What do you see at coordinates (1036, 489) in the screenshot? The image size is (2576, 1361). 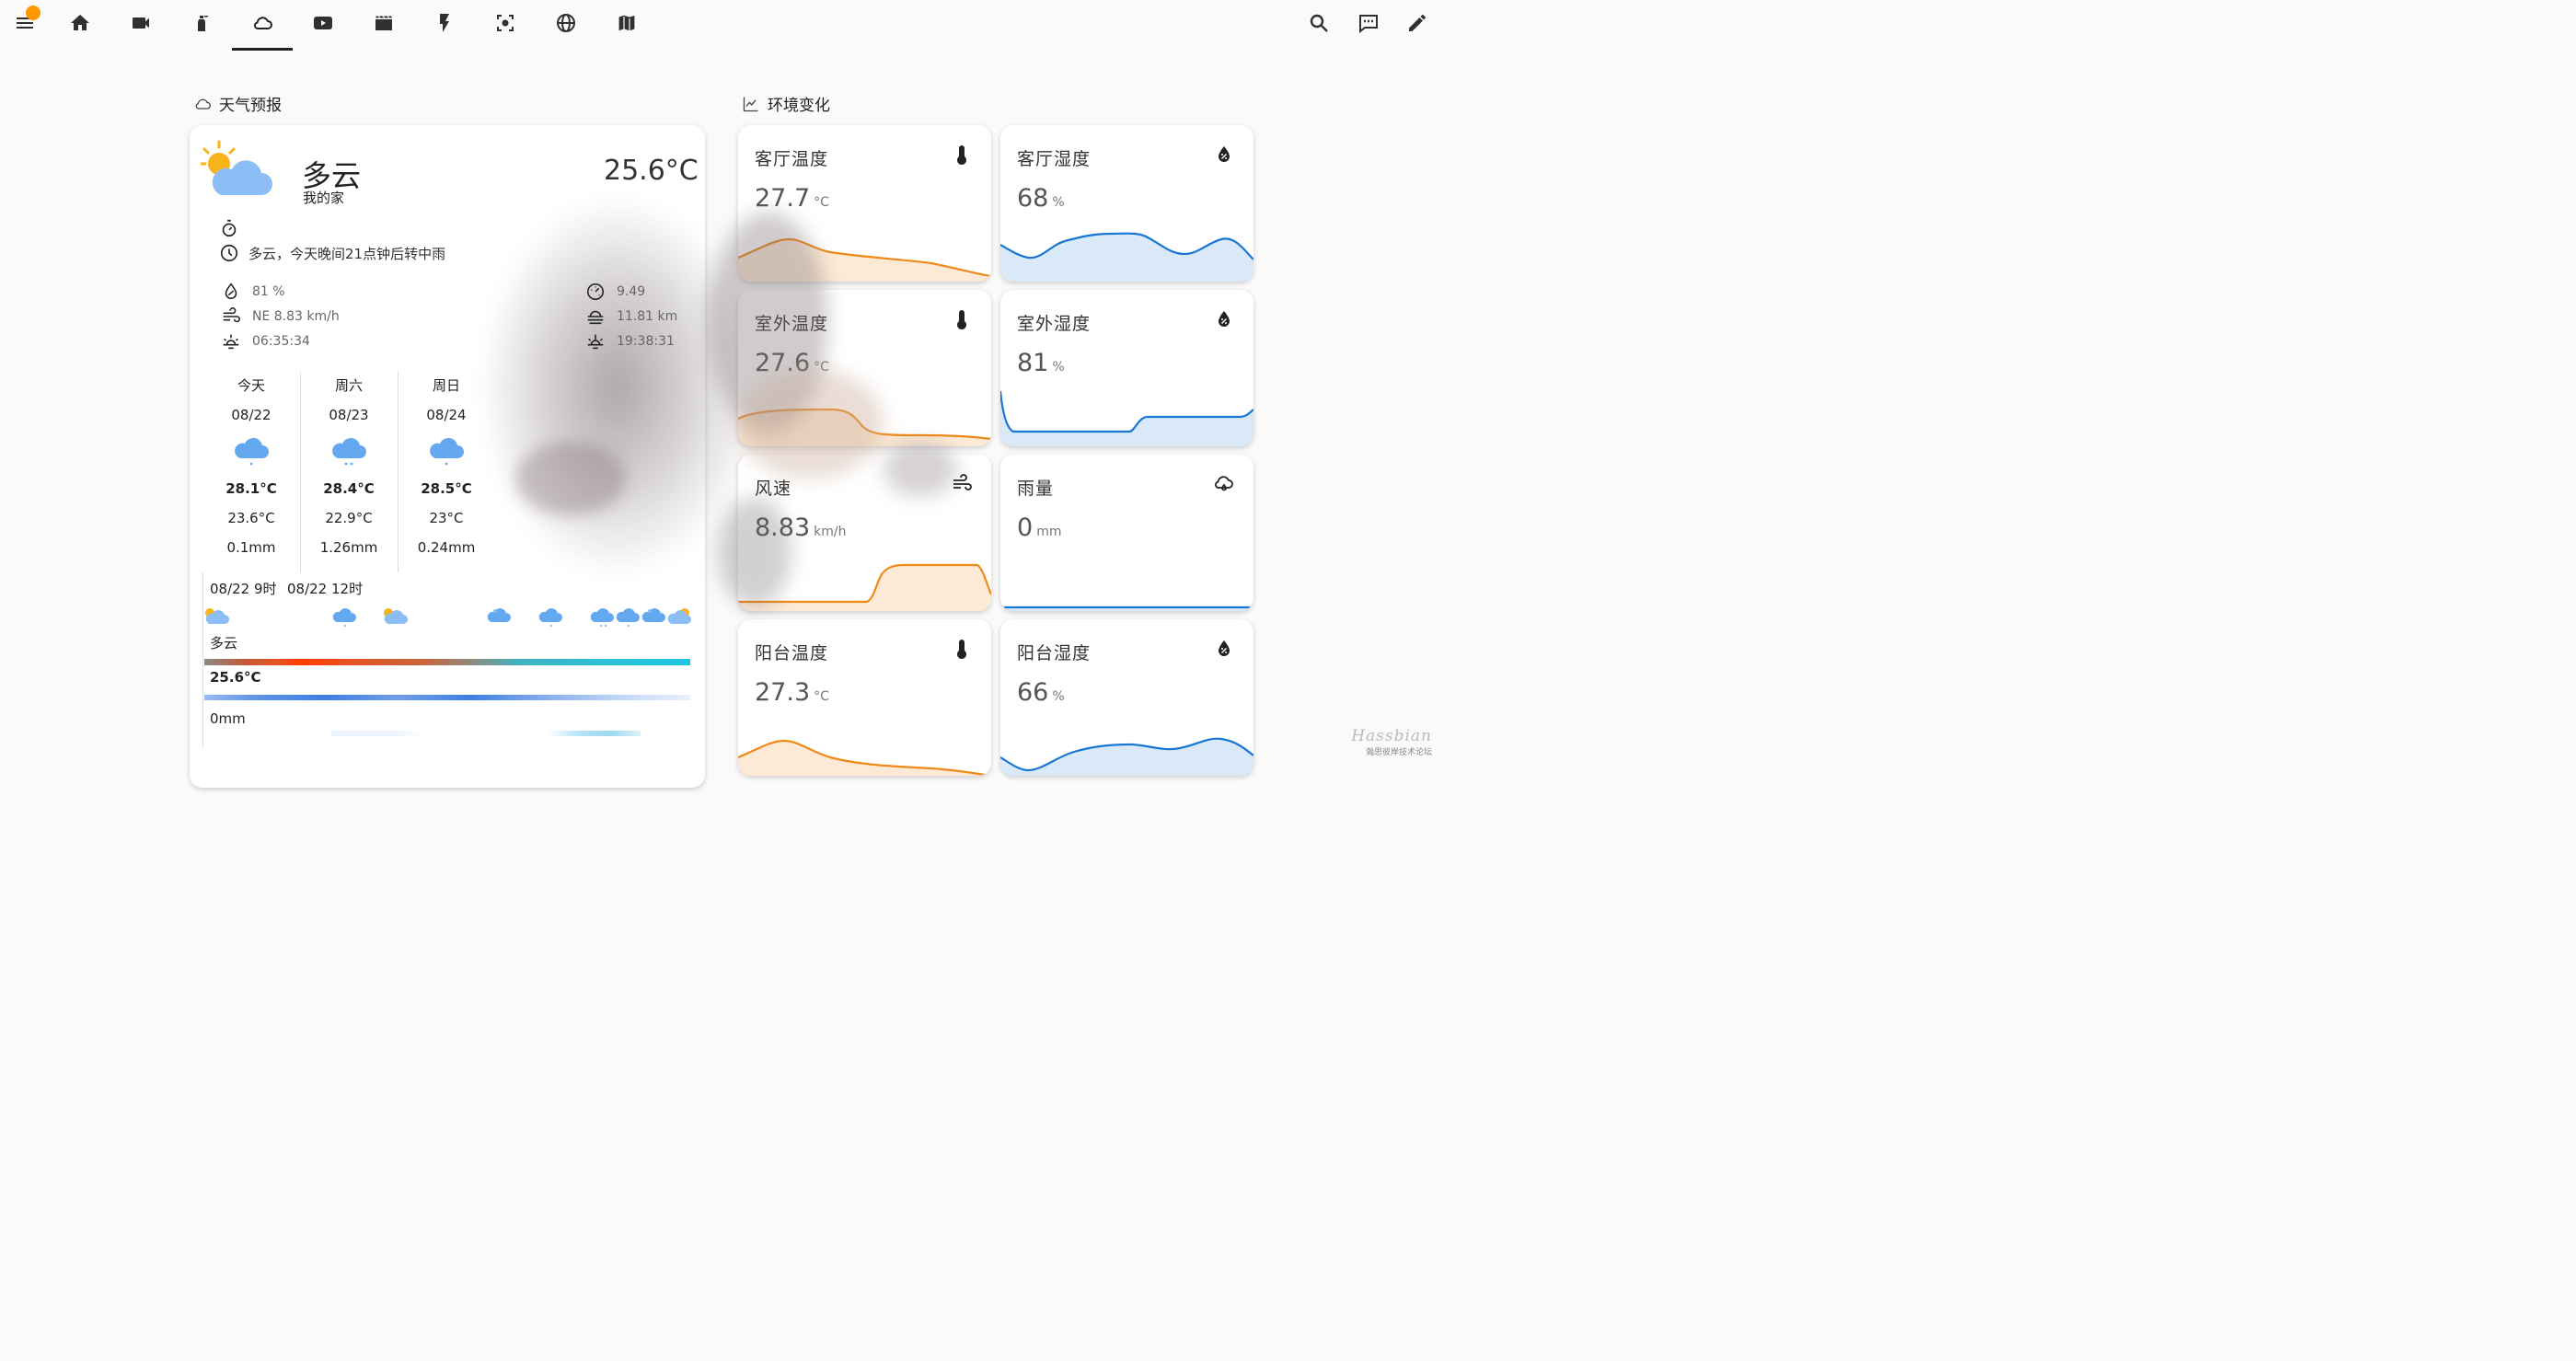 I see `sensor-name: 雨量` at bounding box center [1036, 489].